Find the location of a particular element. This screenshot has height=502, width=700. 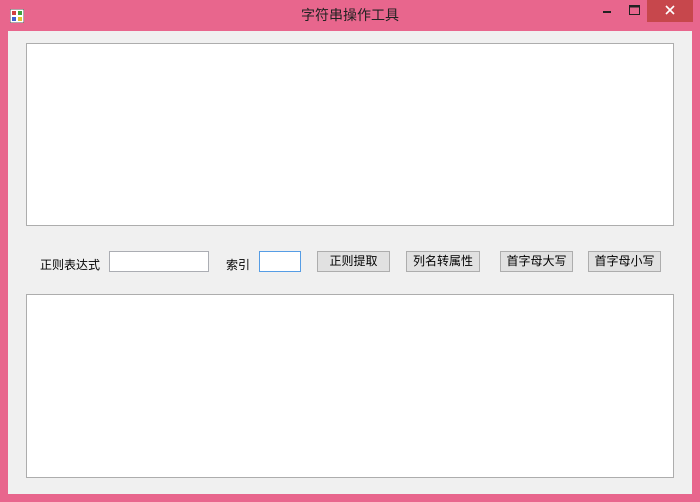

maximize-icon is located at coordinates (634, 11).